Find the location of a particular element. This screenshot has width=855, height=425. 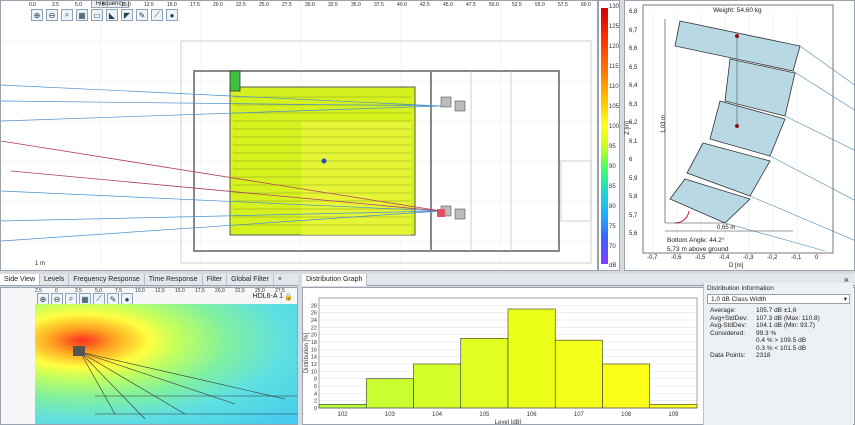

y-tick-label: 6 is located at coordinates (315, 387).